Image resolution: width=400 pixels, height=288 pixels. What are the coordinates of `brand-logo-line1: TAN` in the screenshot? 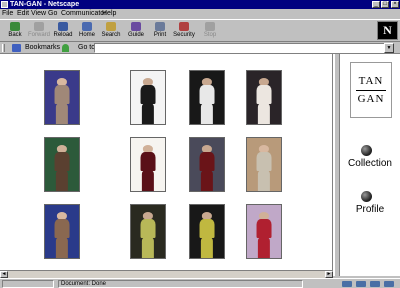 It's located at (371, 81).